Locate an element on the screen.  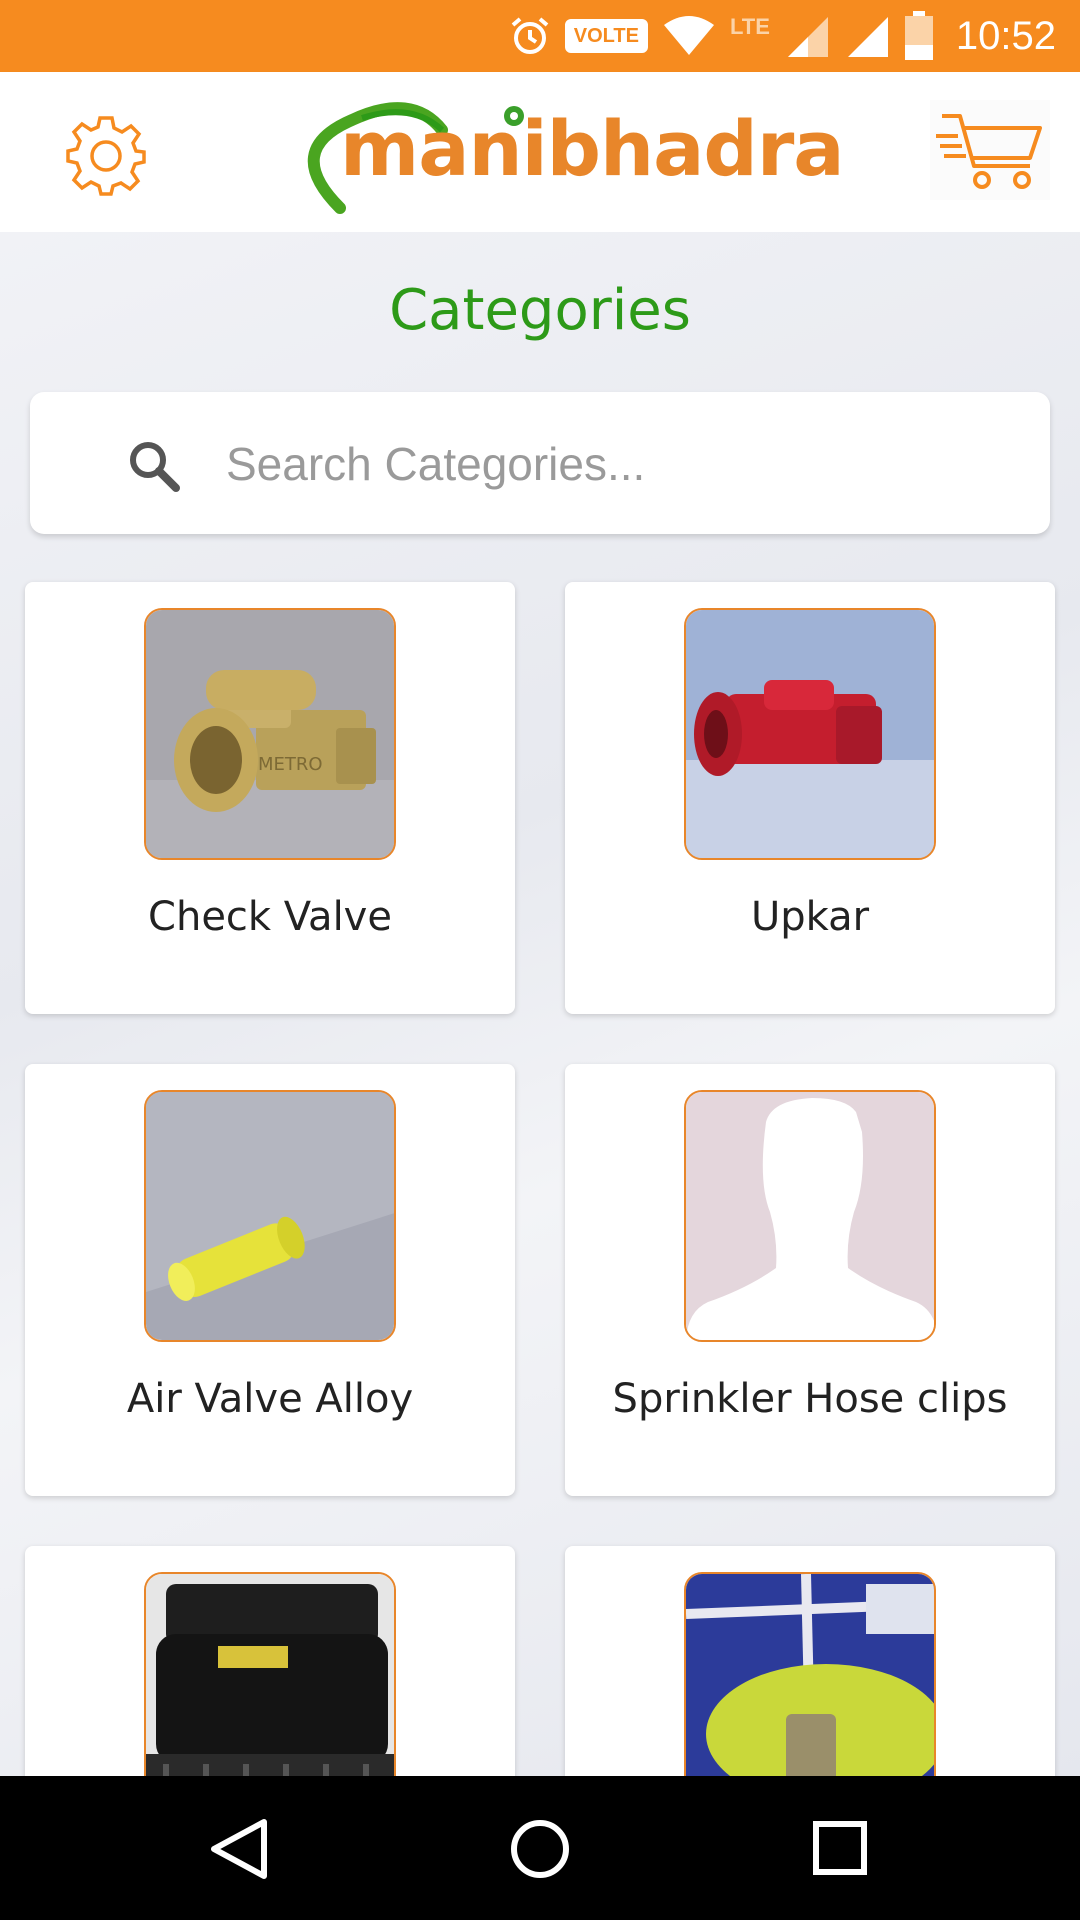
page-title: Categories is located at coordinates (540, 310).